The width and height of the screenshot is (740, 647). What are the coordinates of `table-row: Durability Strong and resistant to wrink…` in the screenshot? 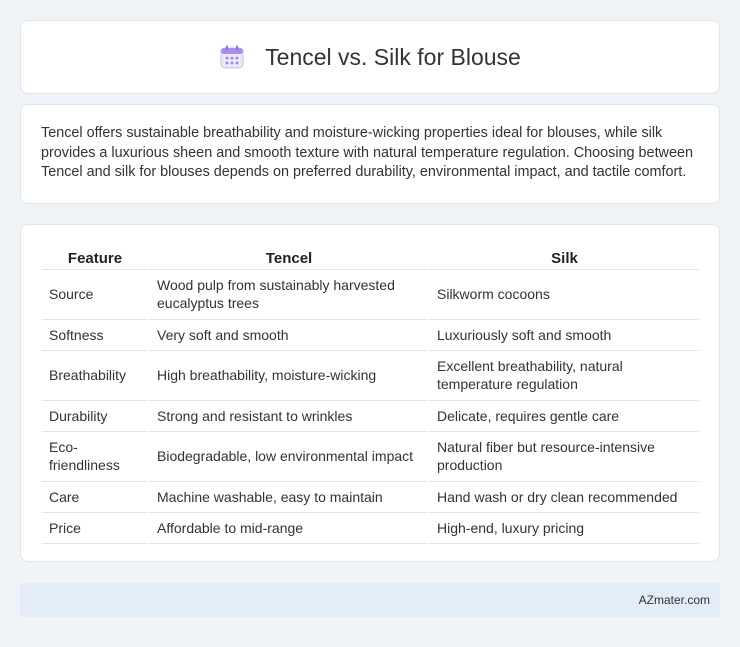 It's located at (370, 416).